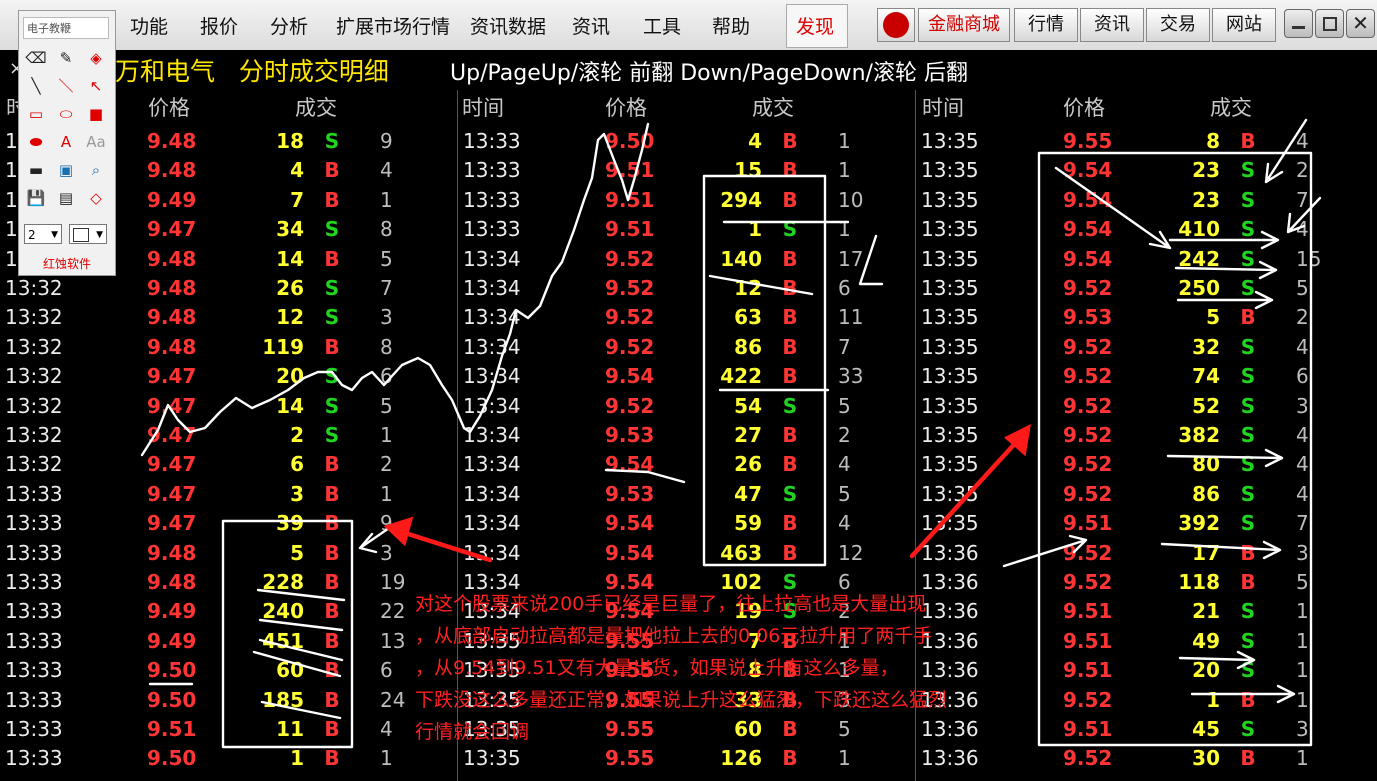 The height and width of the screenshot is (781, 1377). Describe the element at coordinates (96, 86) in the screenshot. I see `arrow-icon: ↖` at that location.